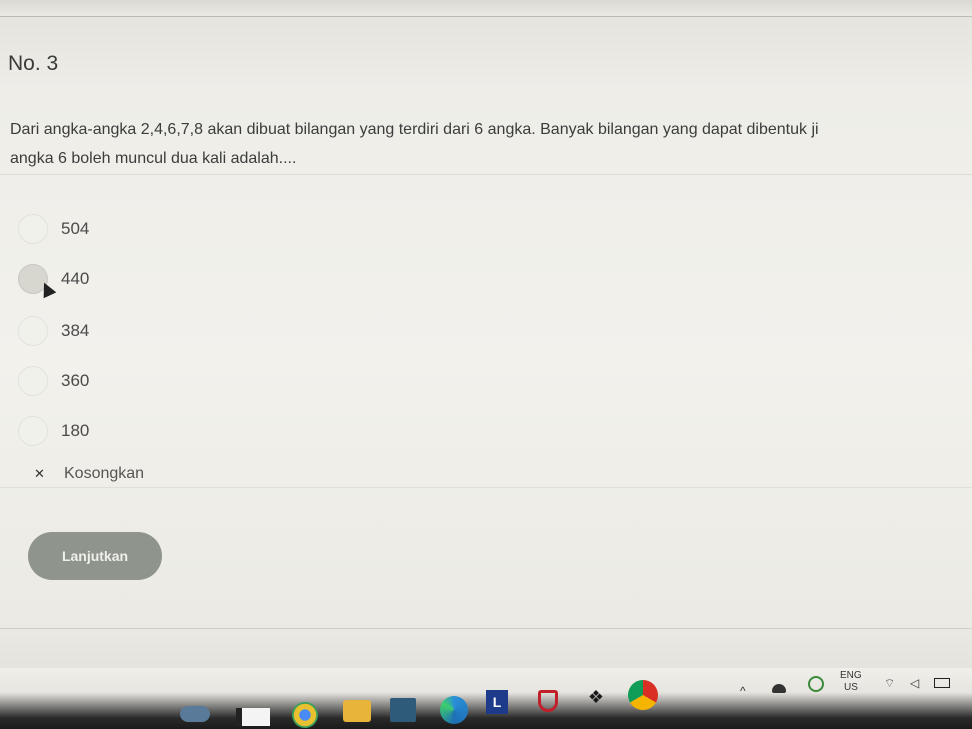 This screenshot has height=729, width=972. I want to click on answer-option-2: 440, so click(168, 279).